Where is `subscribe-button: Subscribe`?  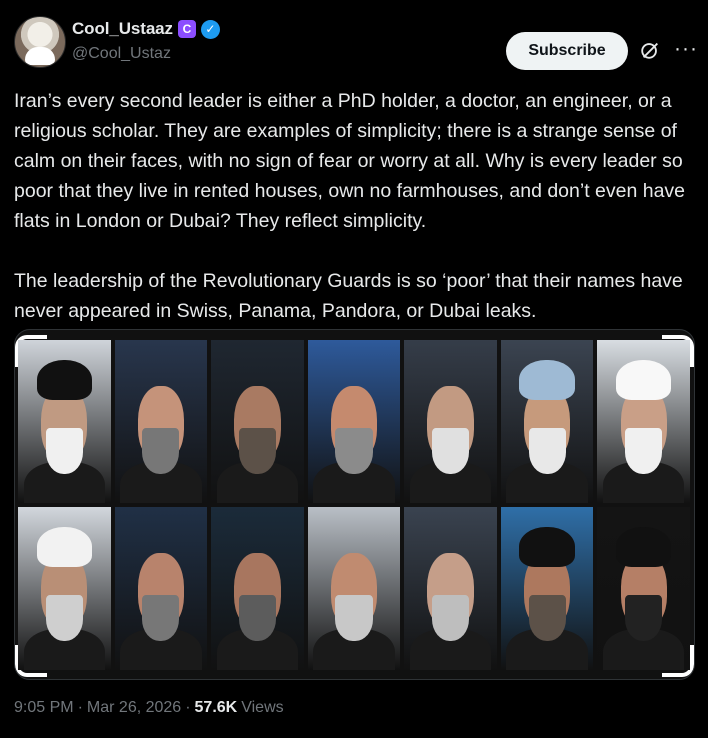 subscribe-button: Subscribe is located at coordinates (567, 51).